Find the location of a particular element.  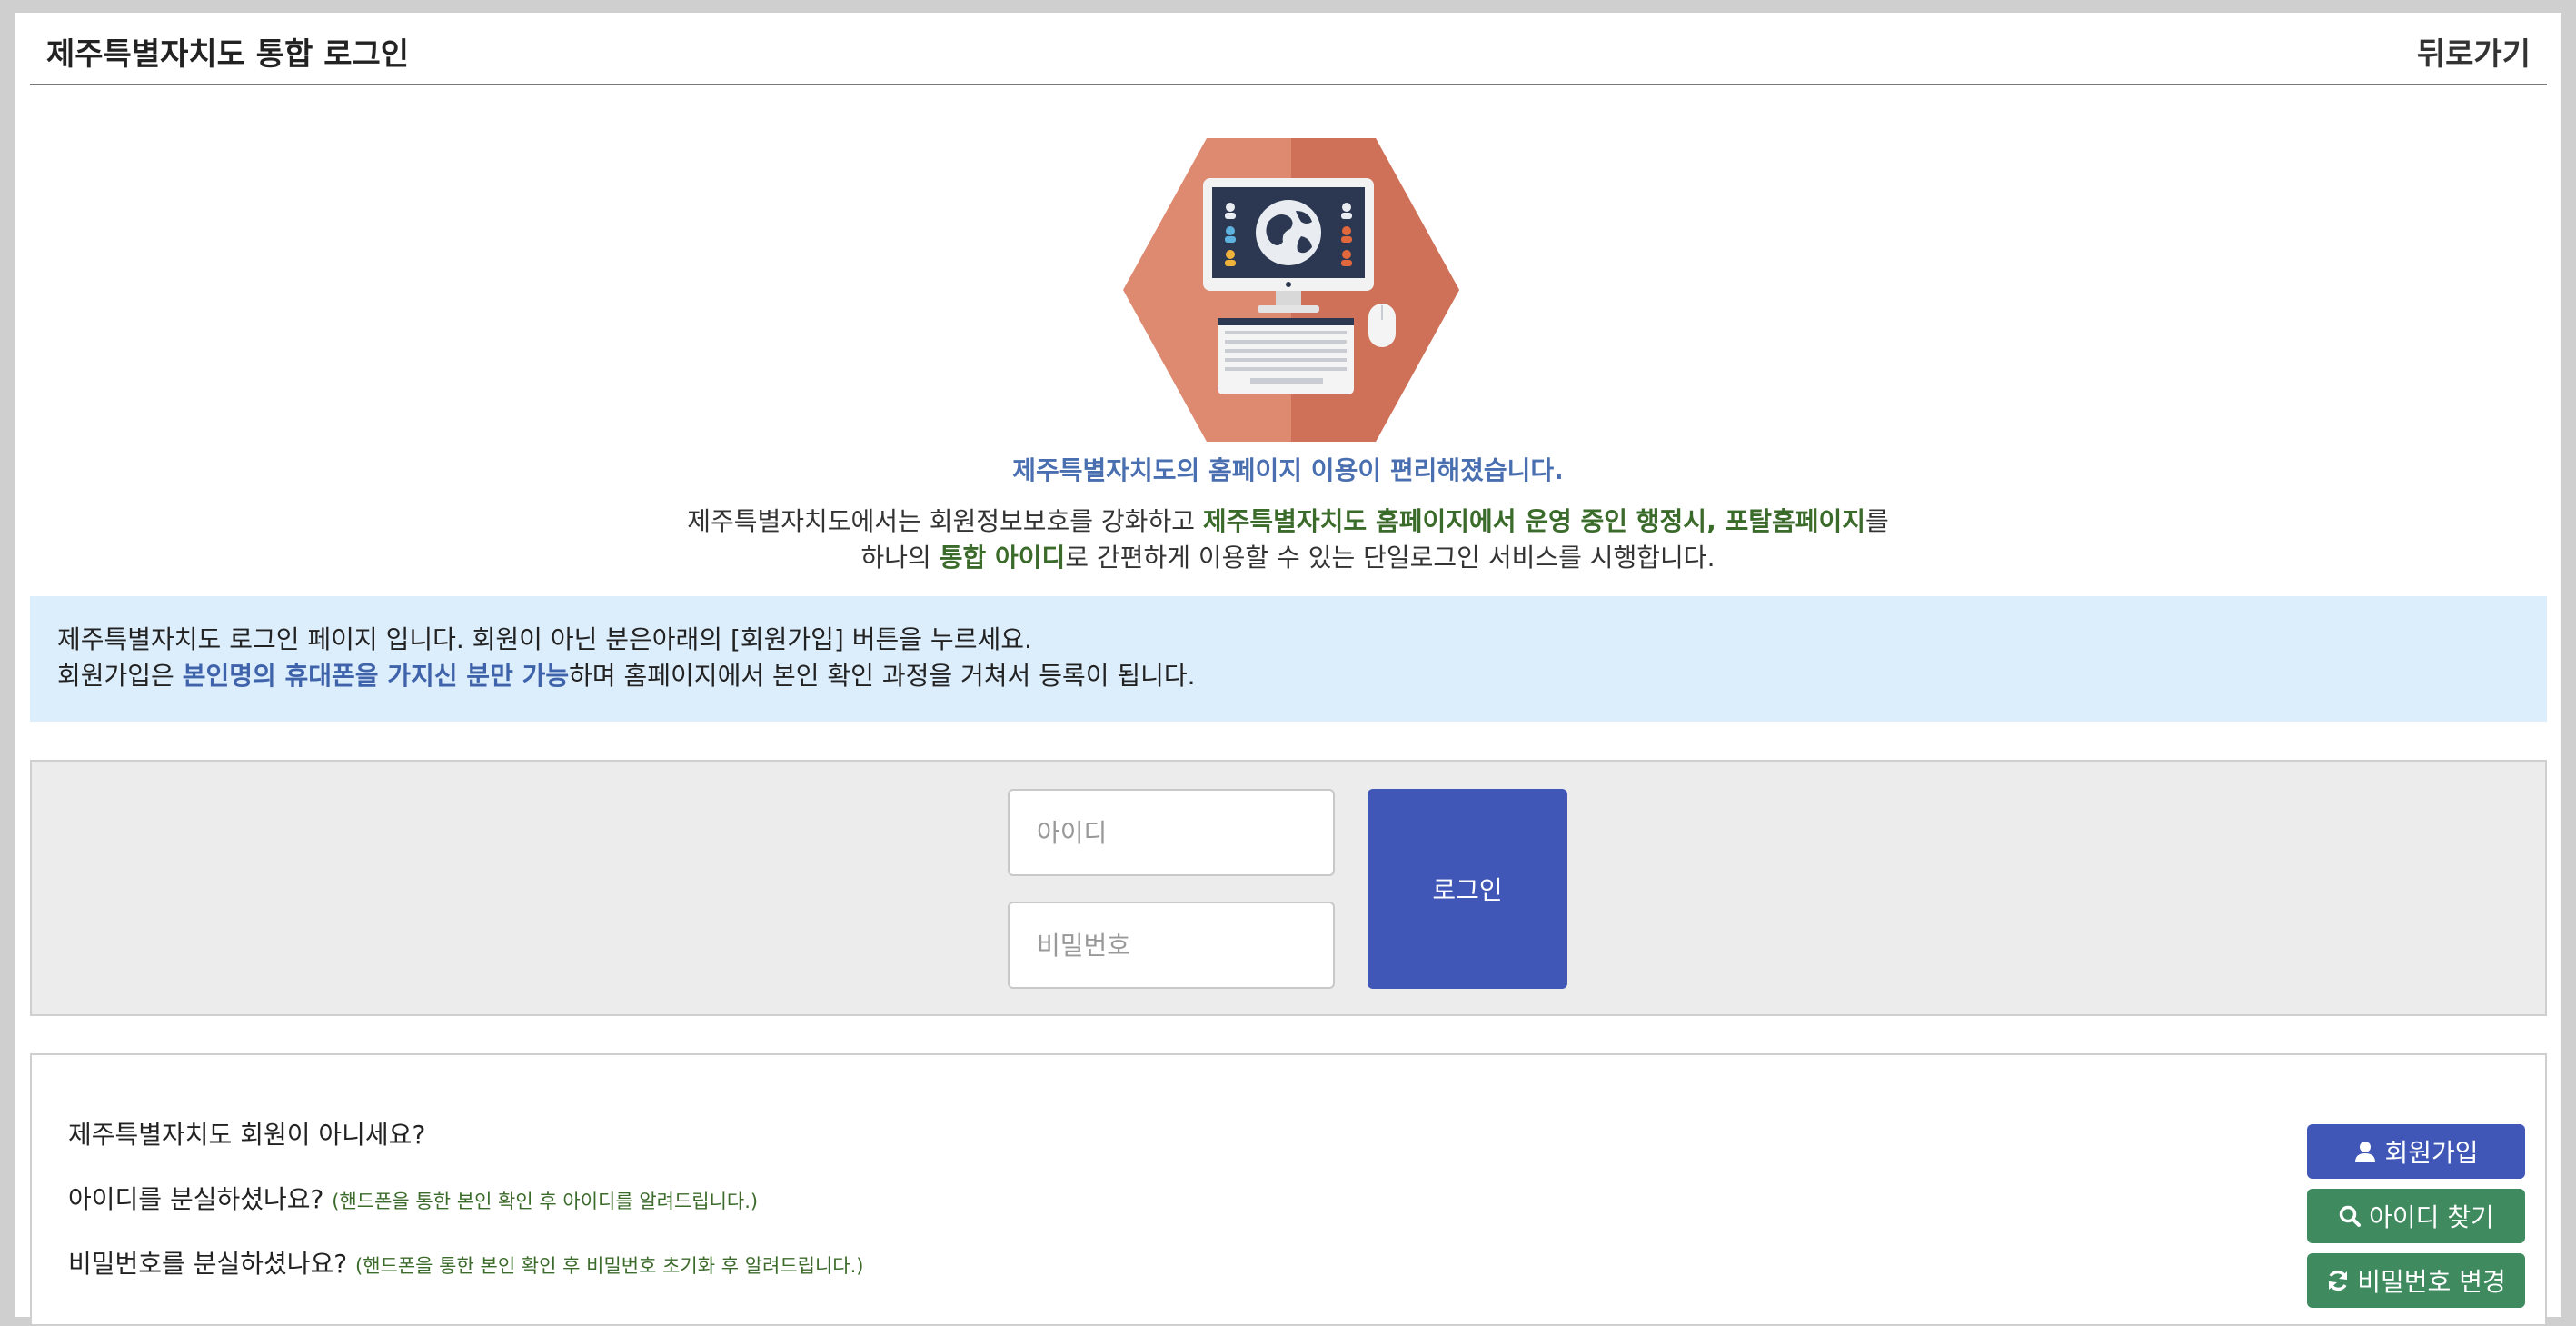

change-password-button: 비밀번호 변경 is located at coordinates (2416, 1280).